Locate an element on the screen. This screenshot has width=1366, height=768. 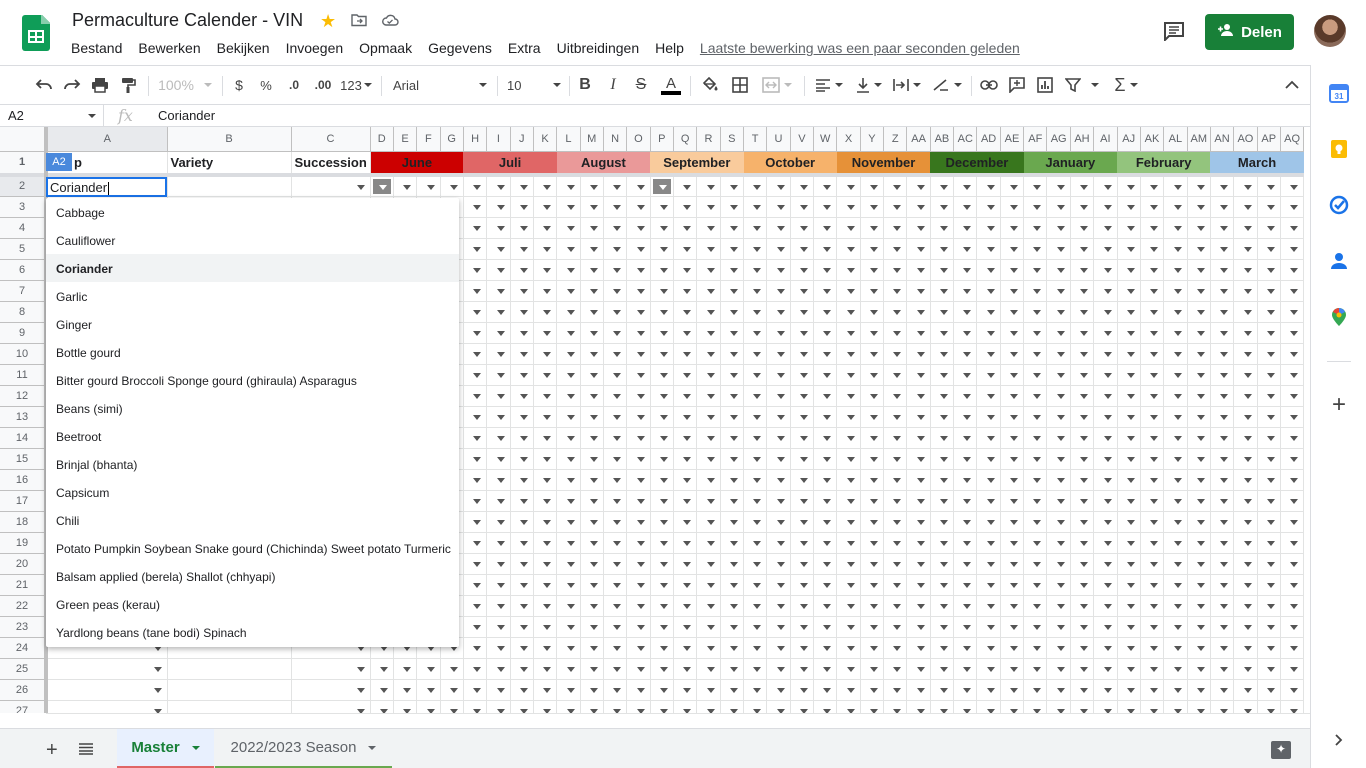
text-wrap-icon is located at coordinates (907, 85).